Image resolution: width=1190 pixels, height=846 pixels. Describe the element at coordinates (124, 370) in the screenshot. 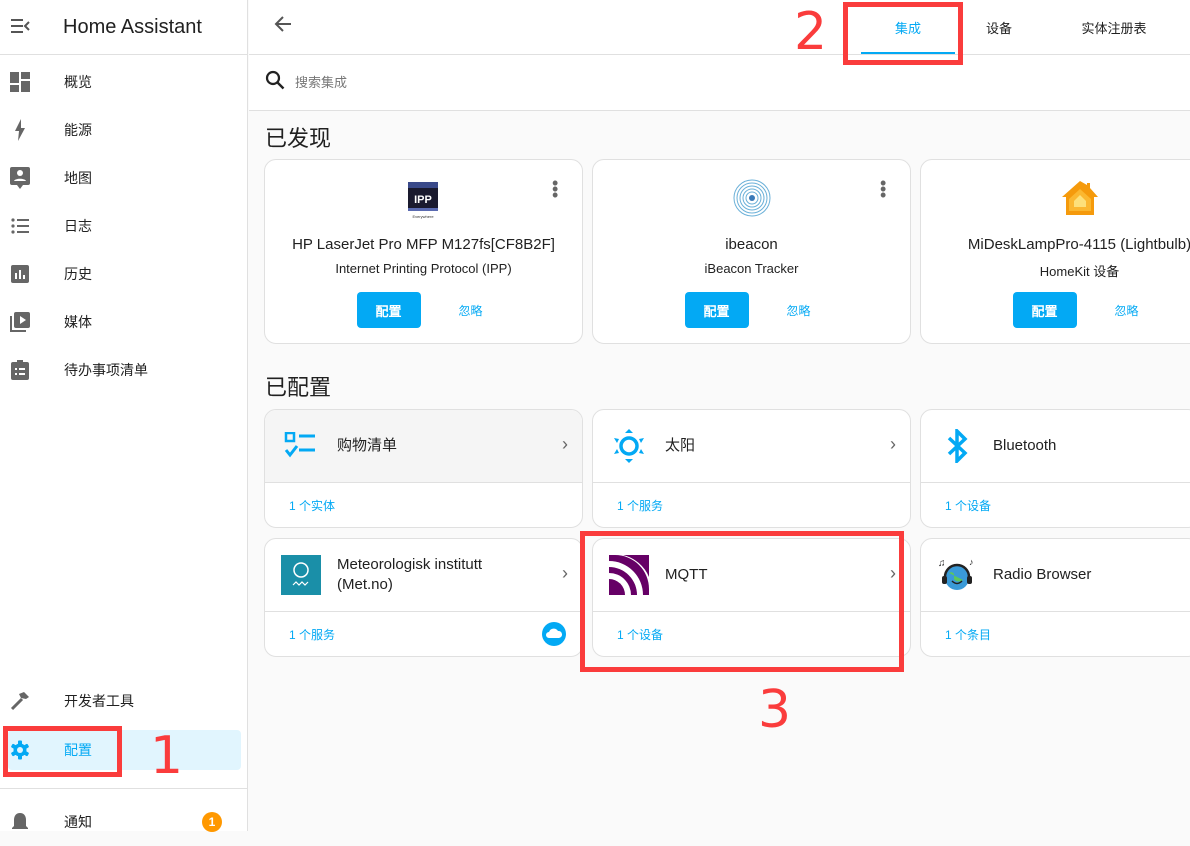

I see `sidebar-item-todo: 待办事项清单` at that location.